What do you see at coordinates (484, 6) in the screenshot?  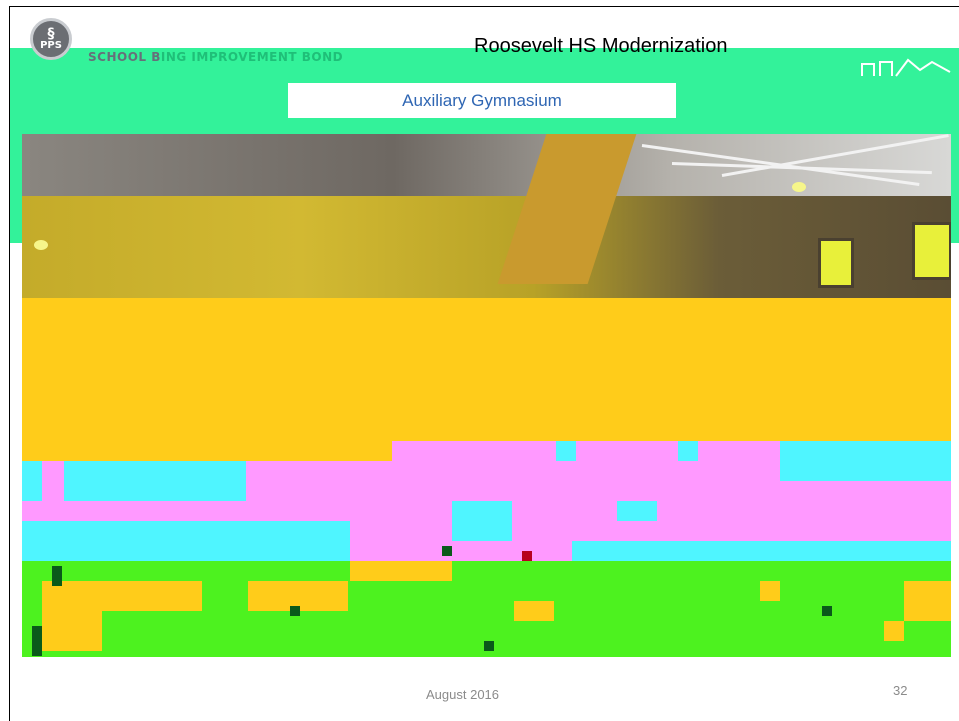 I see `frame-top-line` at bounding box center [484, 6].